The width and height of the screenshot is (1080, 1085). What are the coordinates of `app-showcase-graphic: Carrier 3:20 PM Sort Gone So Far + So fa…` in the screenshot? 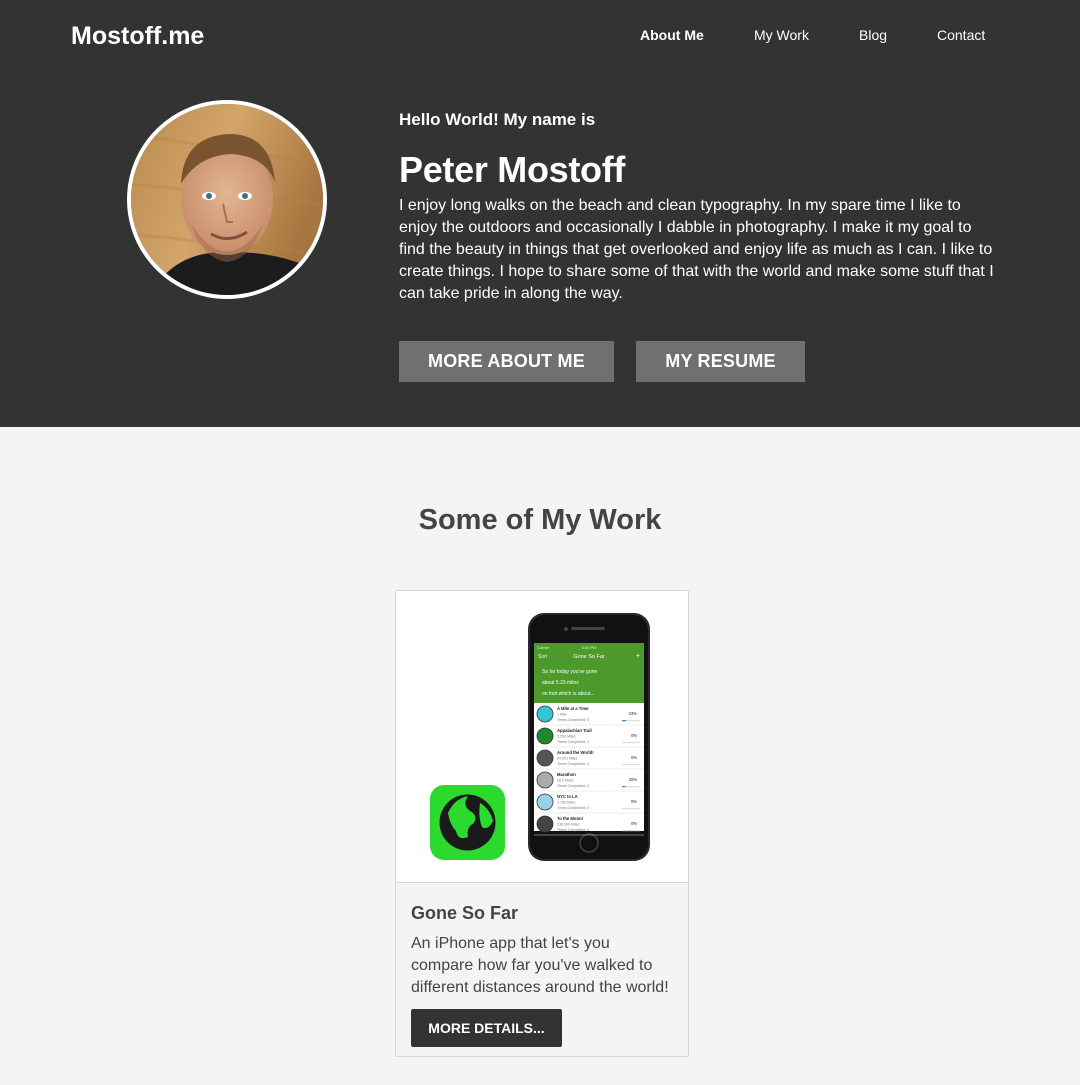 It's located at (540, 737).